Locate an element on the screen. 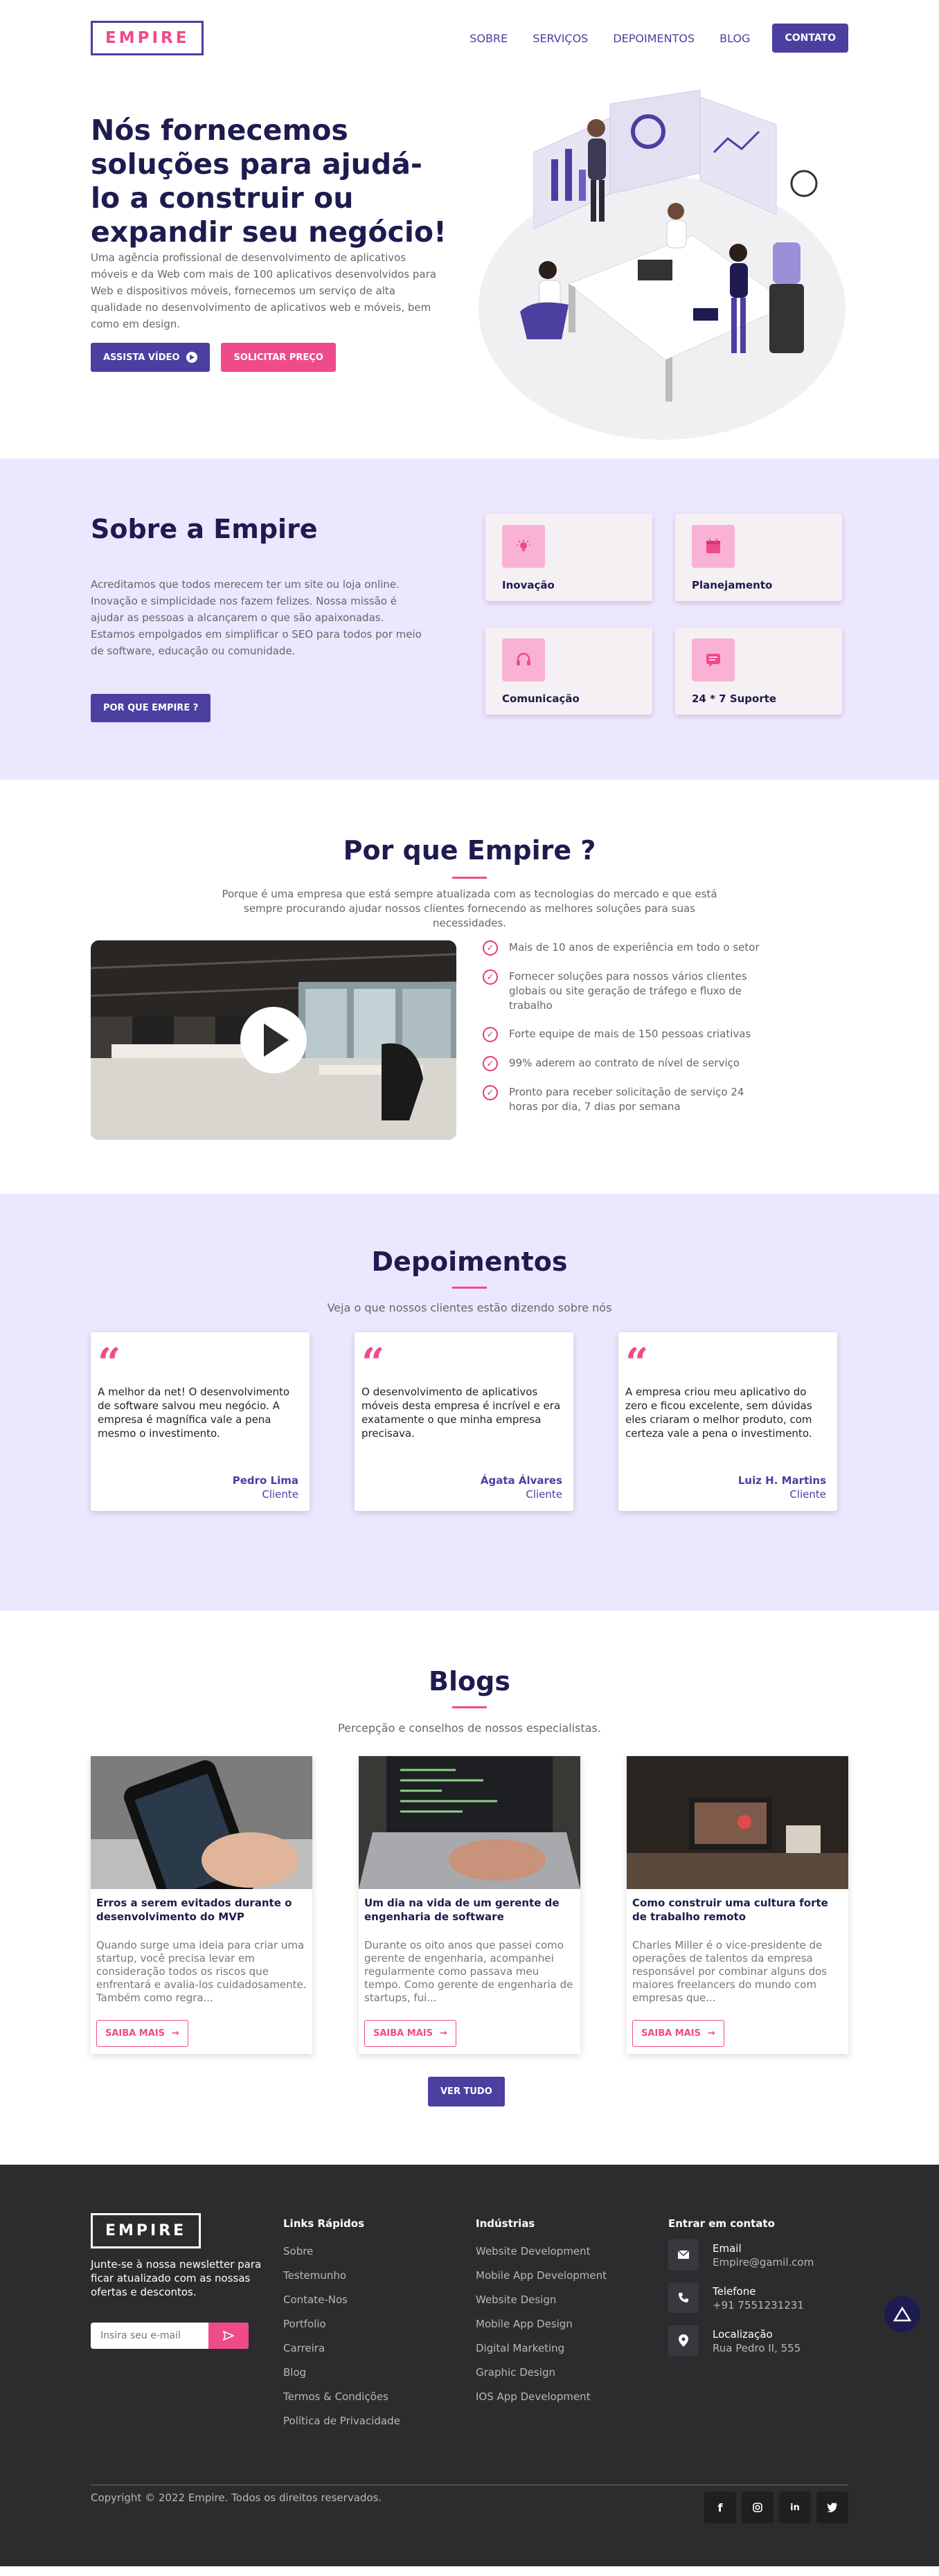 The height and width of the screenshot is (2576, 939). nav-servicos: SERVIÇOS is located at coordinates (560, 38).